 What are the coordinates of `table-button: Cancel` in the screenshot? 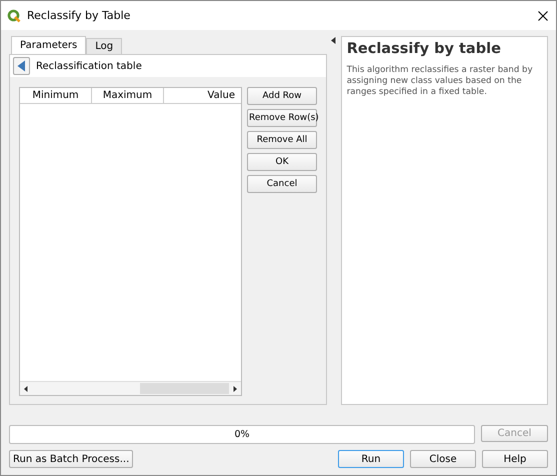 It's located at (282, 184).